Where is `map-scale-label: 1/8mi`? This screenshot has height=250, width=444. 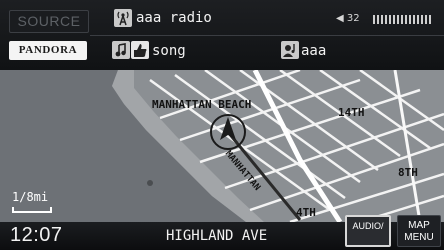
map-scale-label: 1/8mi is located at coordinates (30, 197).